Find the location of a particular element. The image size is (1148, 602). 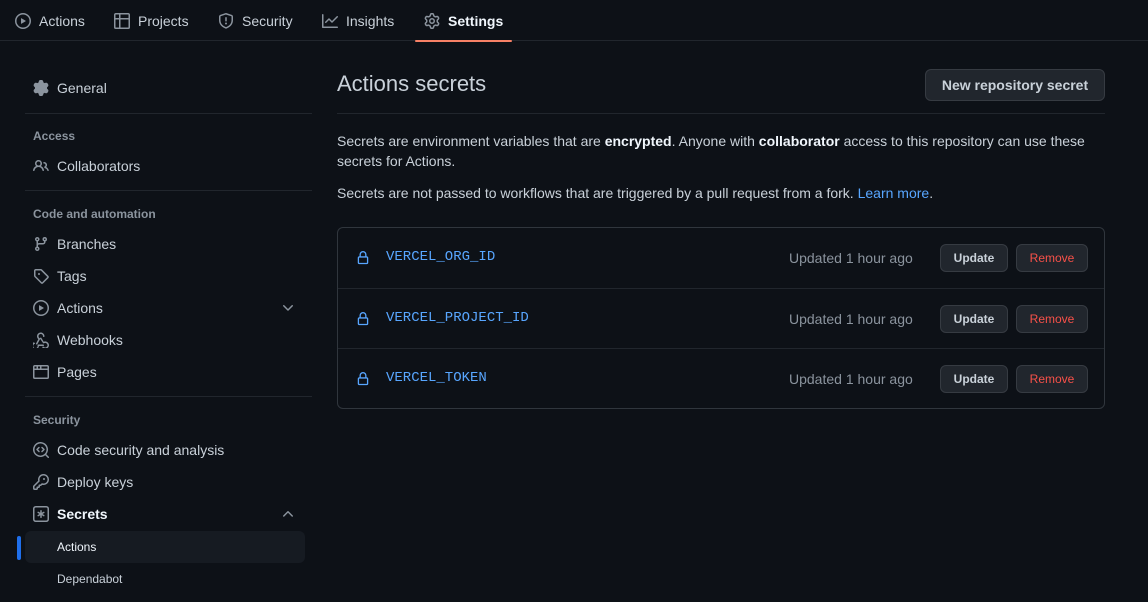

sidebar-item-label: Code security and analysis is located at coordinates (141, 450).